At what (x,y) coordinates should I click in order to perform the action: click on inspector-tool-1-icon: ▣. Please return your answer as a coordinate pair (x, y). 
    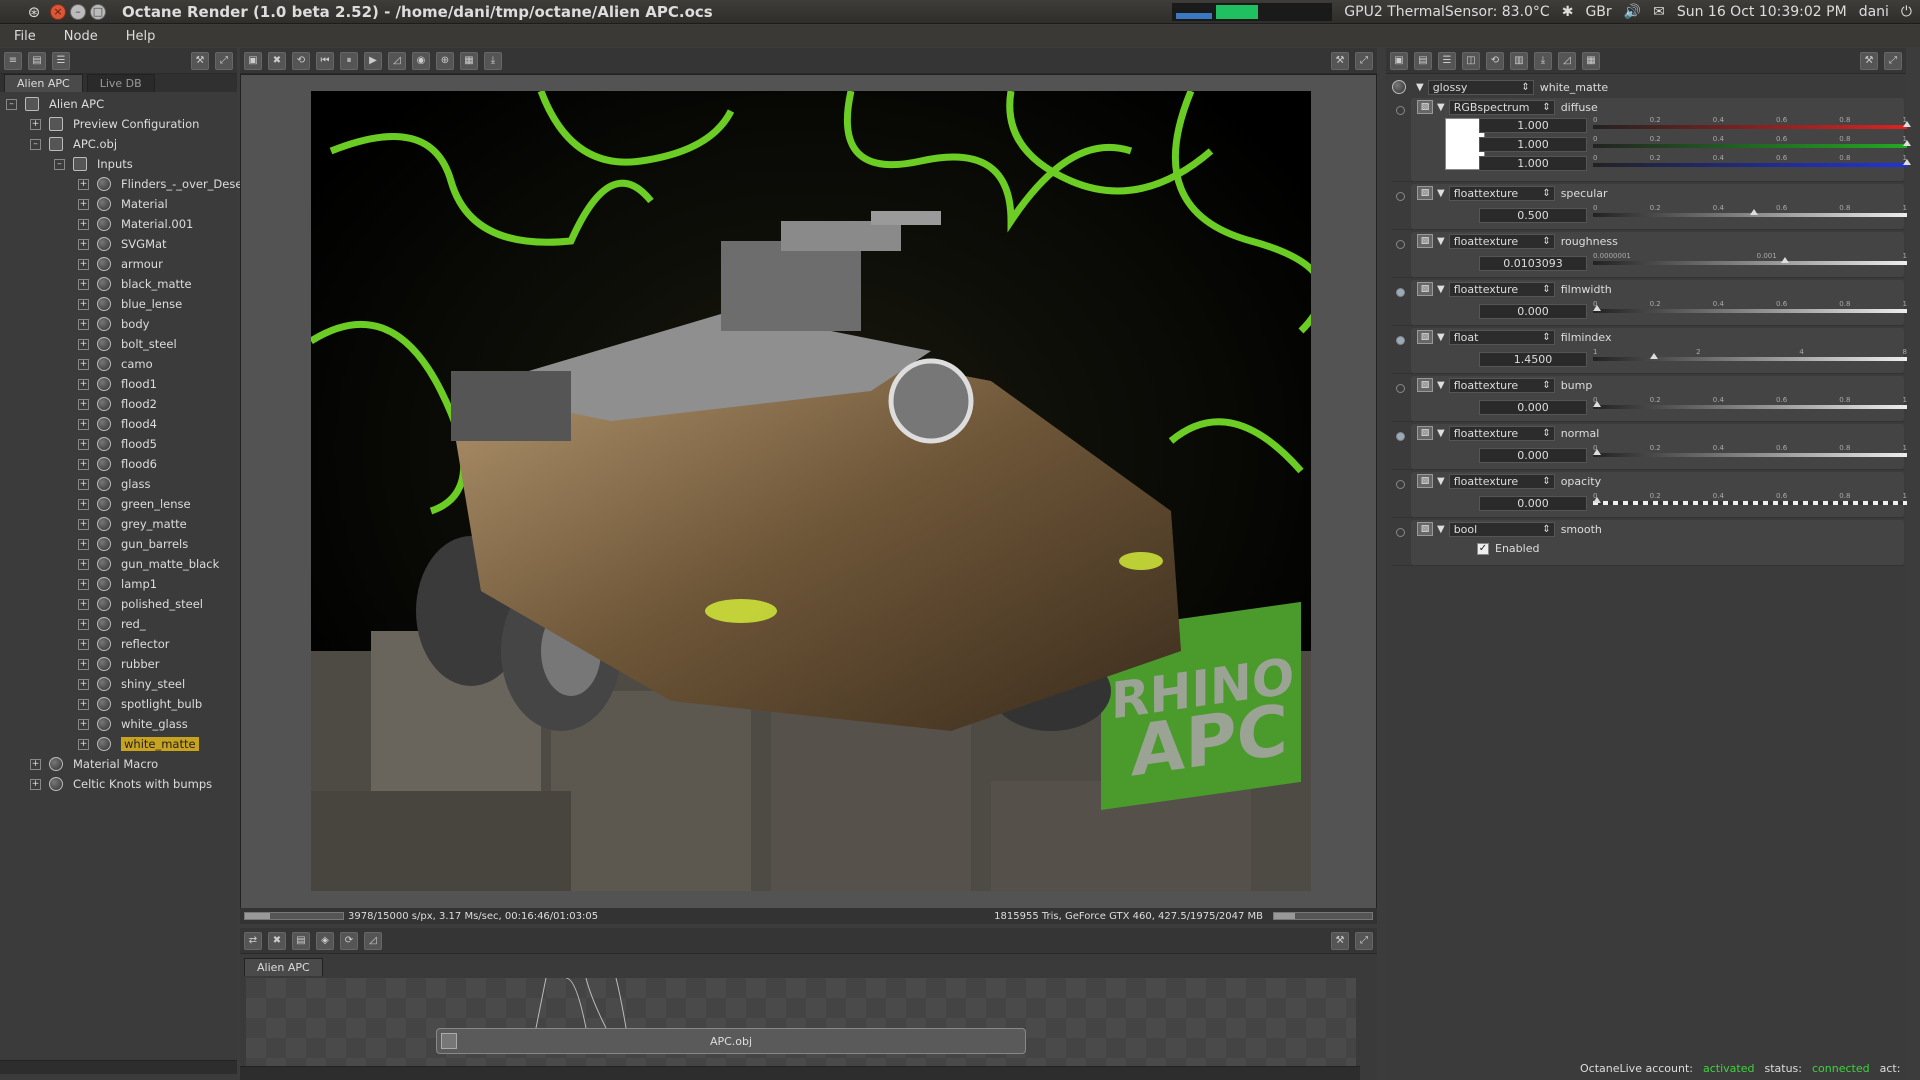
    Looking at the image, I should click on (1399, 60).